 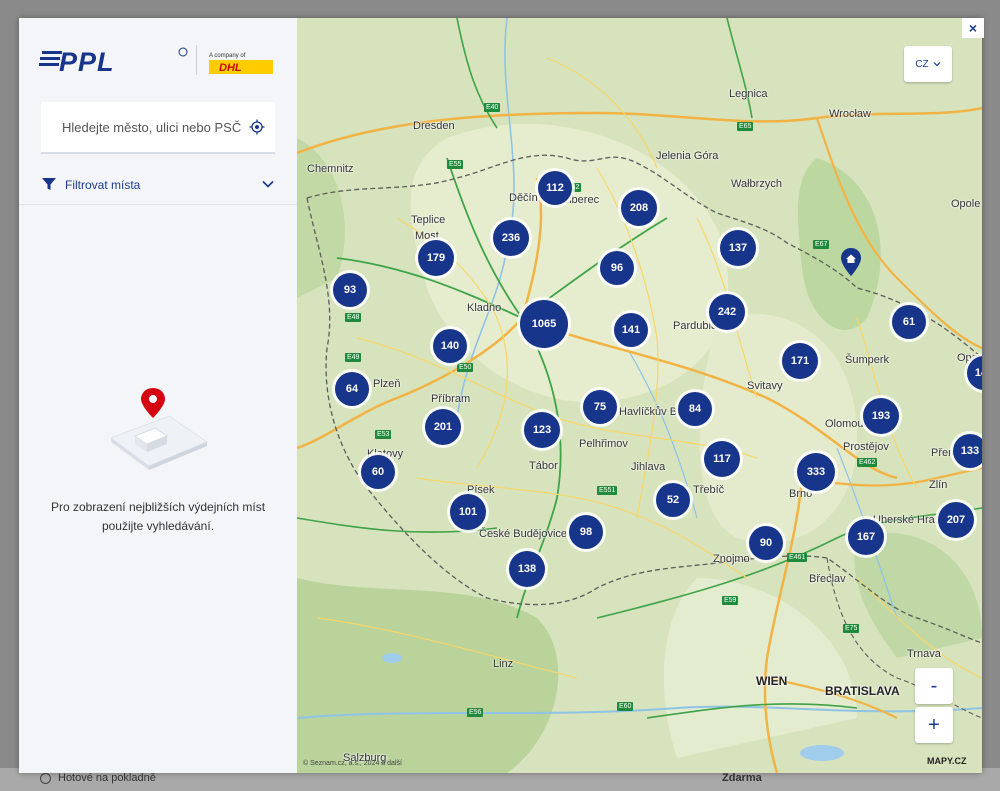 What do you see at coordinates (484, 308) in the screenshot?
I see `city-label: Kladno` at bounding box center [484, 308].